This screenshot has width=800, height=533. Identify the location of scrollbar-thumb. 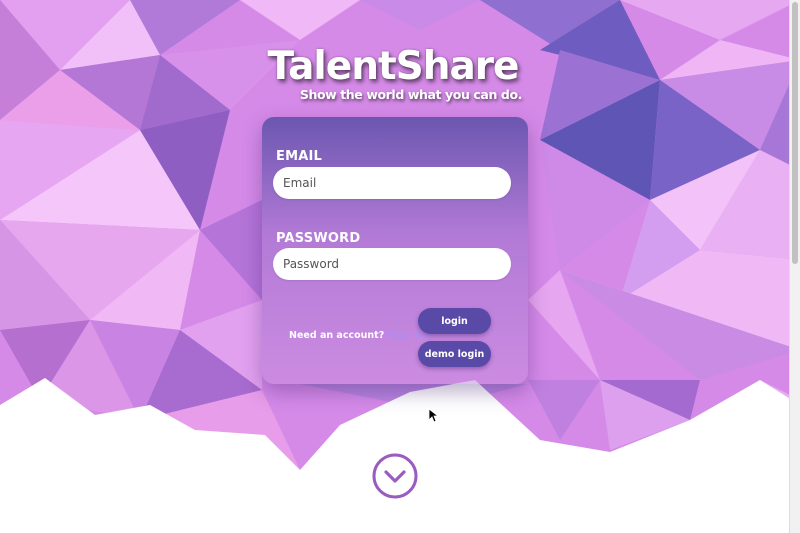
(795, 133).